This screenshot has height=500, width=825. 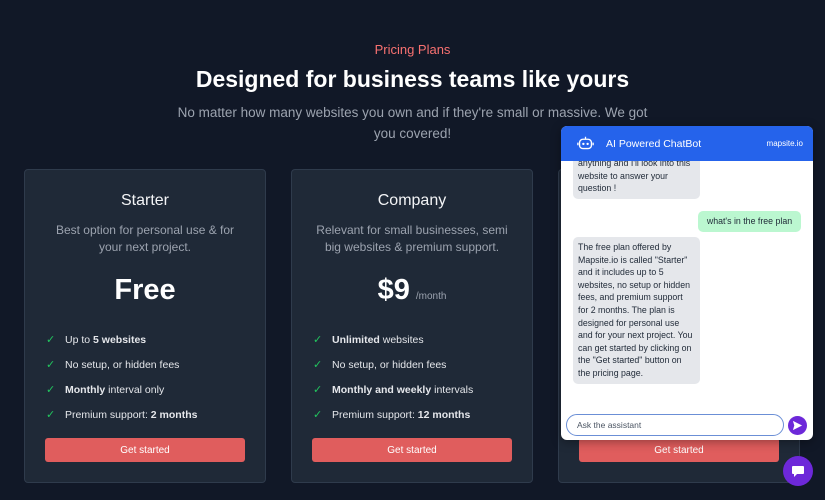 I want to click on price-amount: Free, so click(x=145, y=290).